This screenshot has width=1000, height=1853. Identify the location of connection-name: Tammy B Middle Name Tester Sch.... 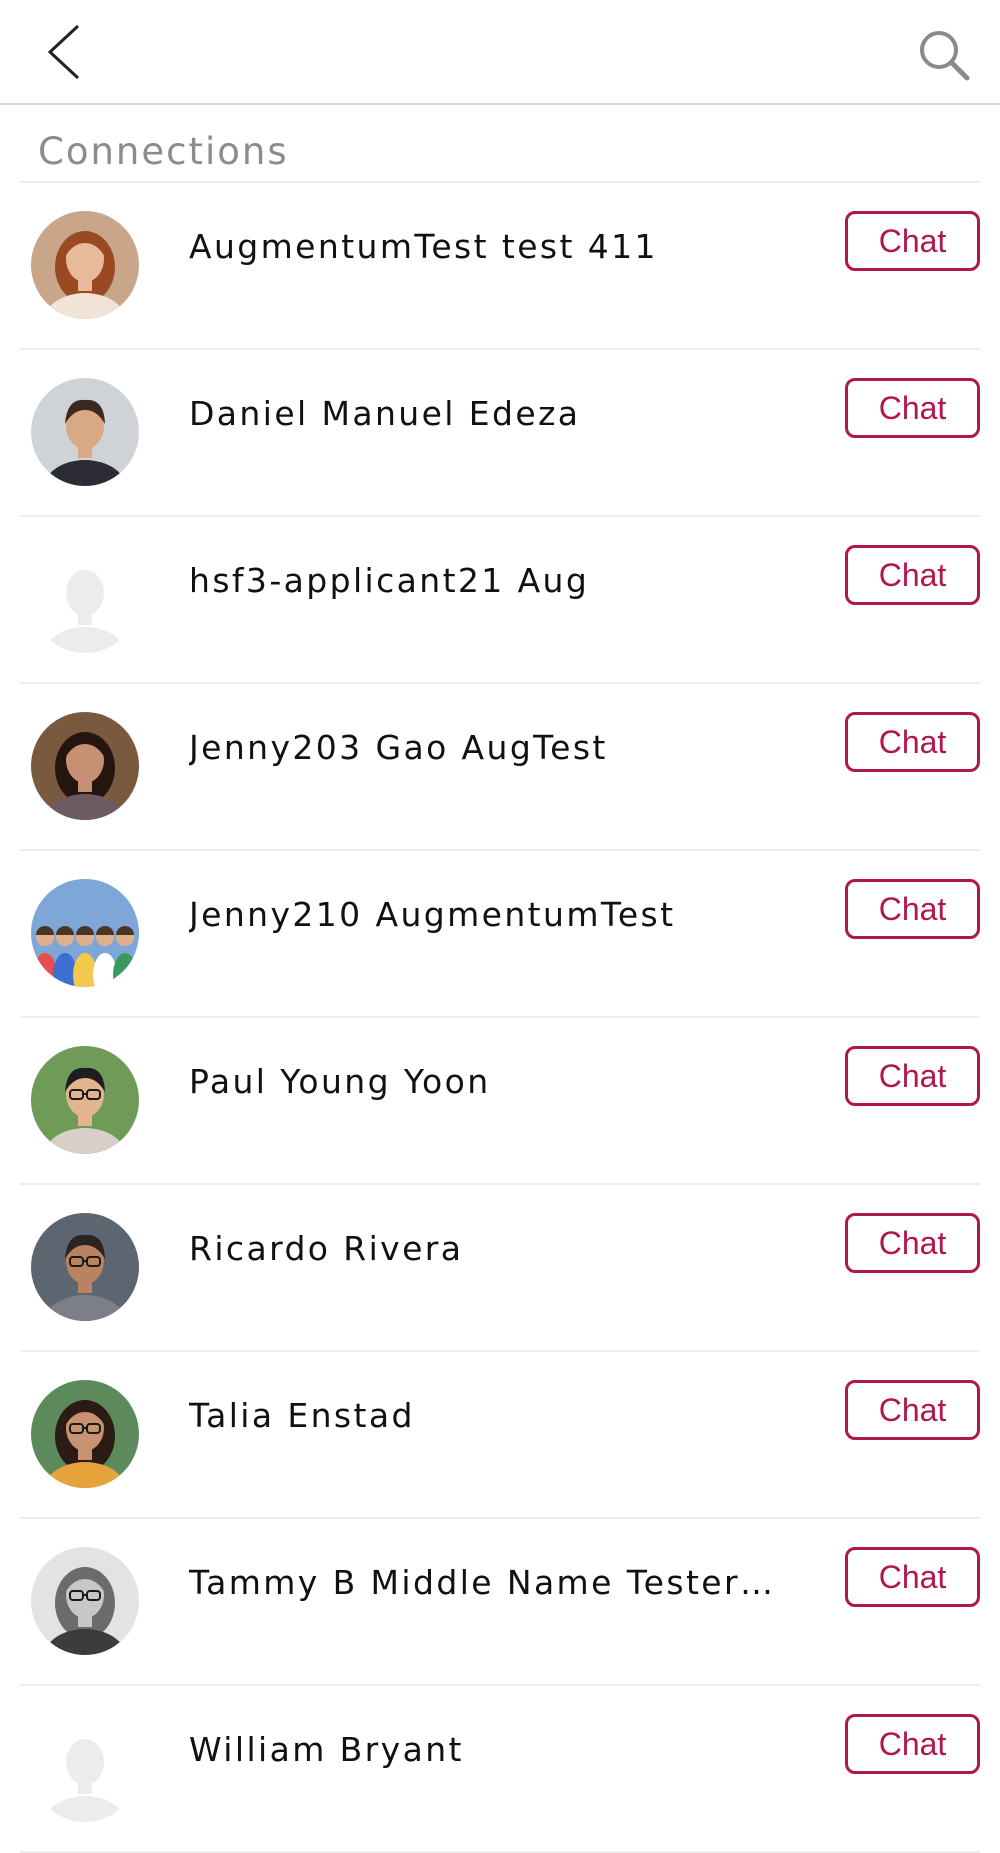
(486, 1582).